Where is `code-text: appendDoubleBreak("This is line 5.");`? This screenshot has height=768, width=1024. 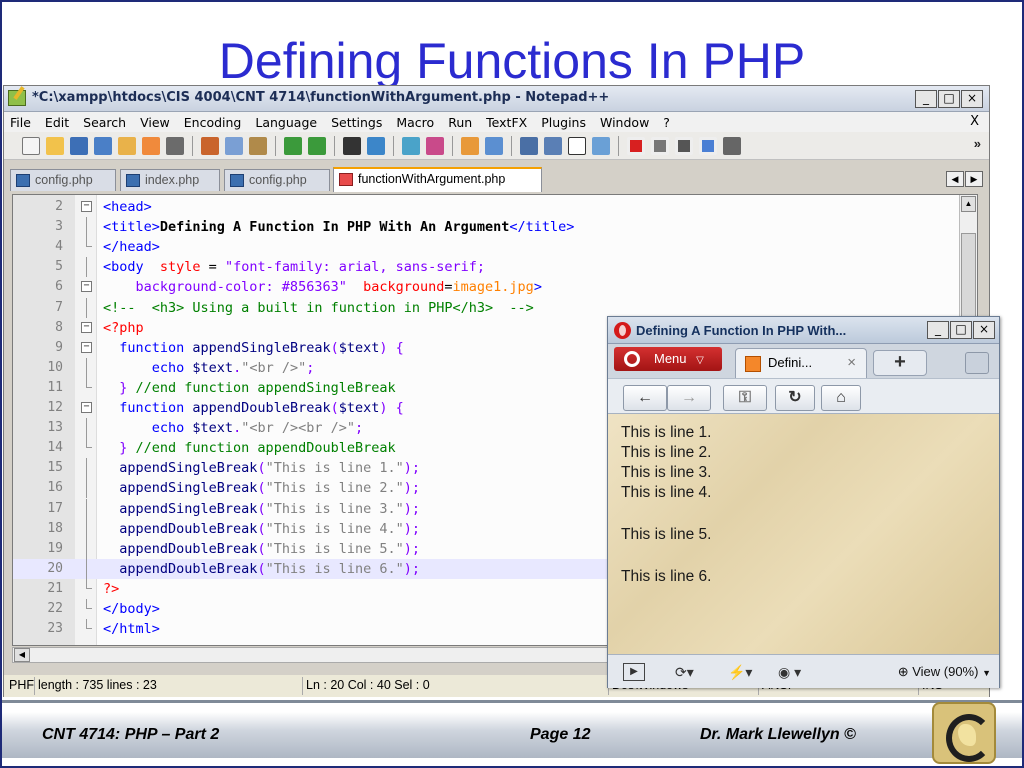
code-text: appendDoubleBreak("This is line 5."); is located at coordinates (262, 548).